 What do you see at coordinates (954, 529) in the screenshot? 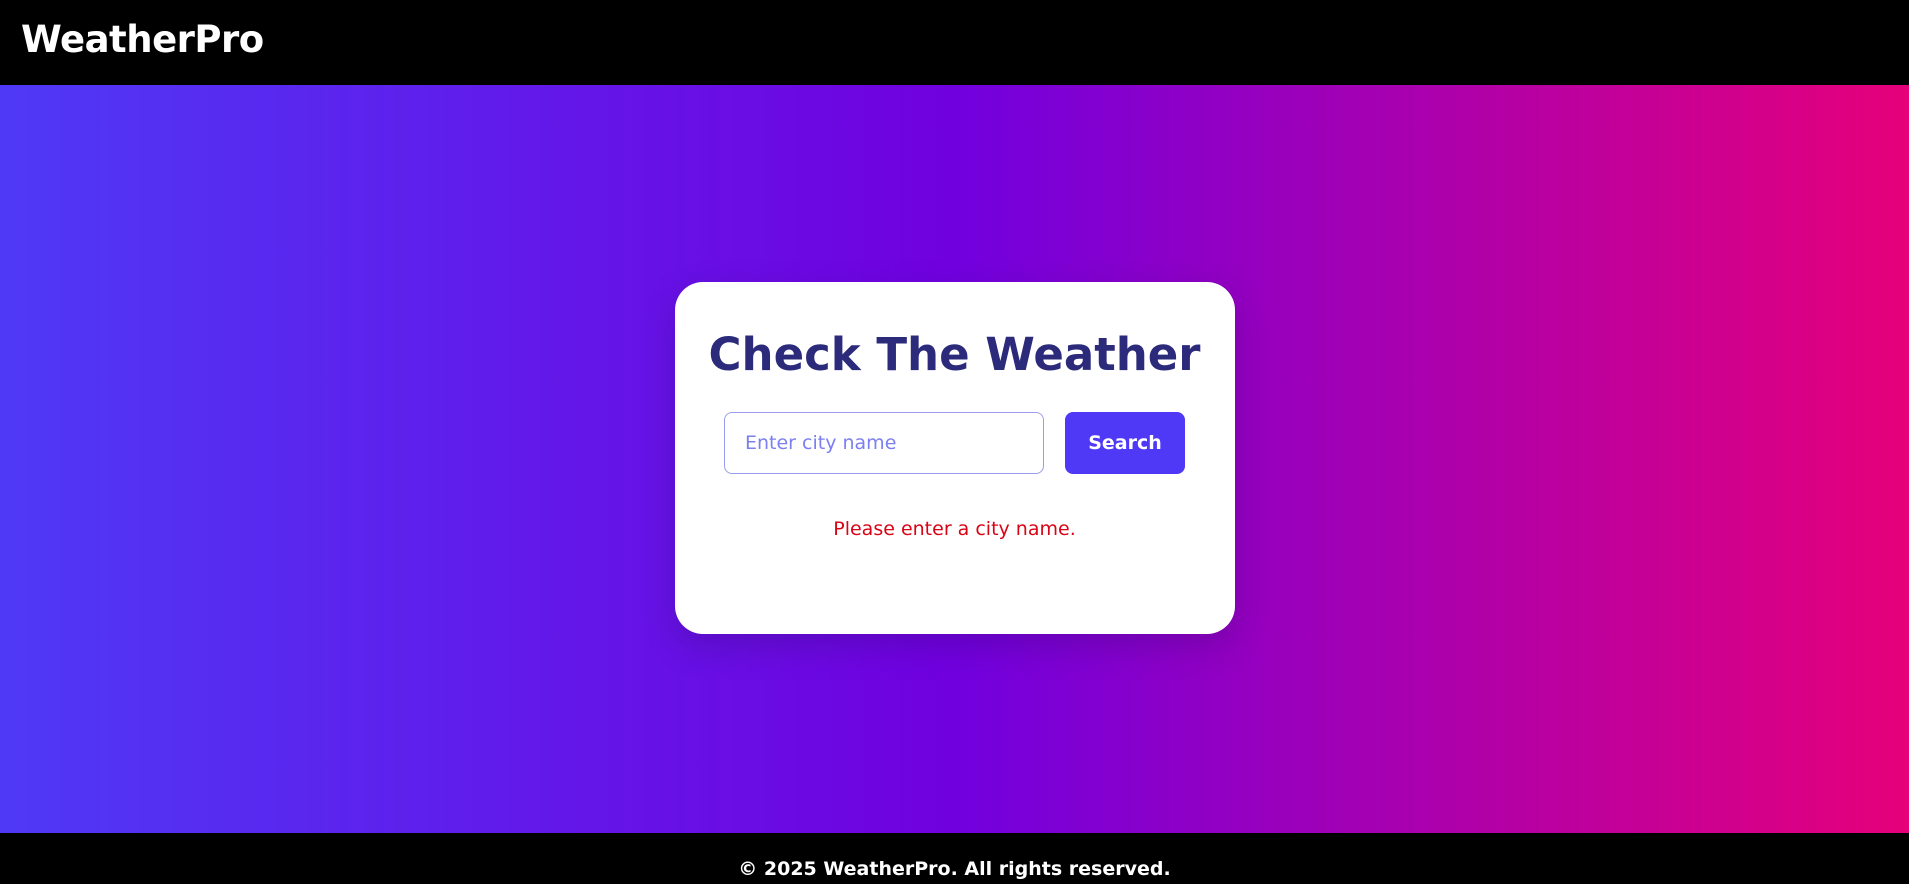
I see `error-message: Please enter a city name.` at bounding box center [954, 529].